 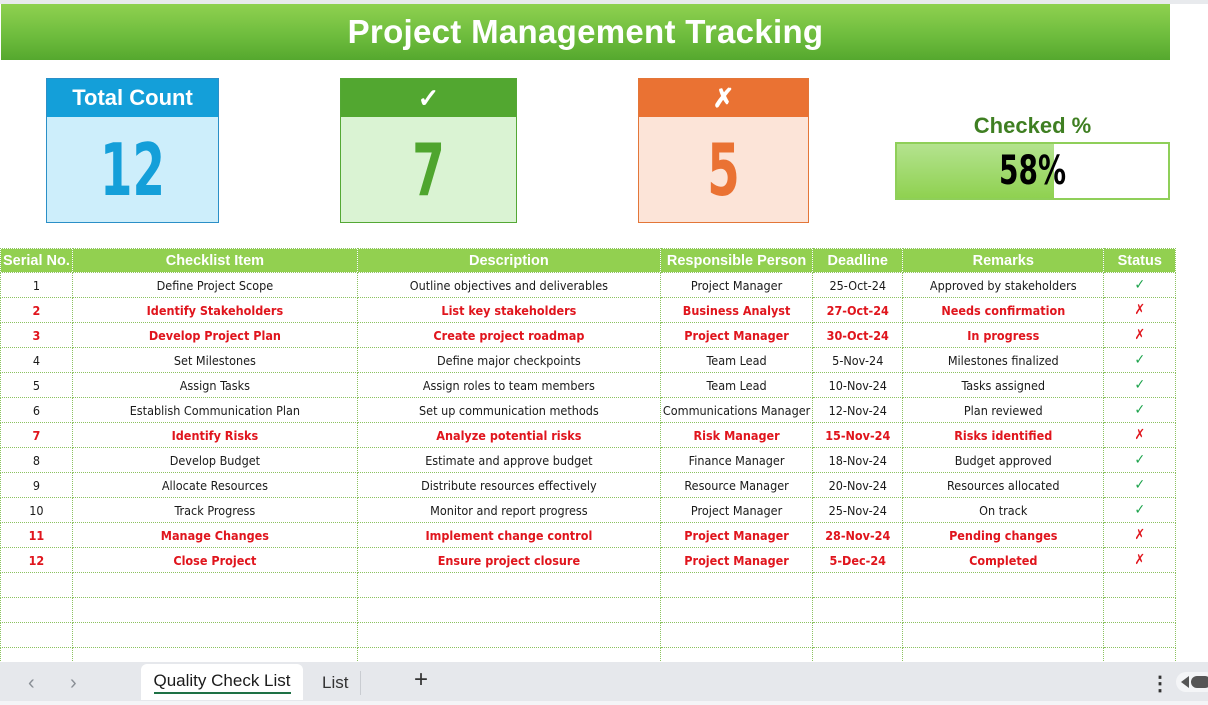 I want to click on cell-remarks: Needs confirmation, so click(x=1003, y=310).